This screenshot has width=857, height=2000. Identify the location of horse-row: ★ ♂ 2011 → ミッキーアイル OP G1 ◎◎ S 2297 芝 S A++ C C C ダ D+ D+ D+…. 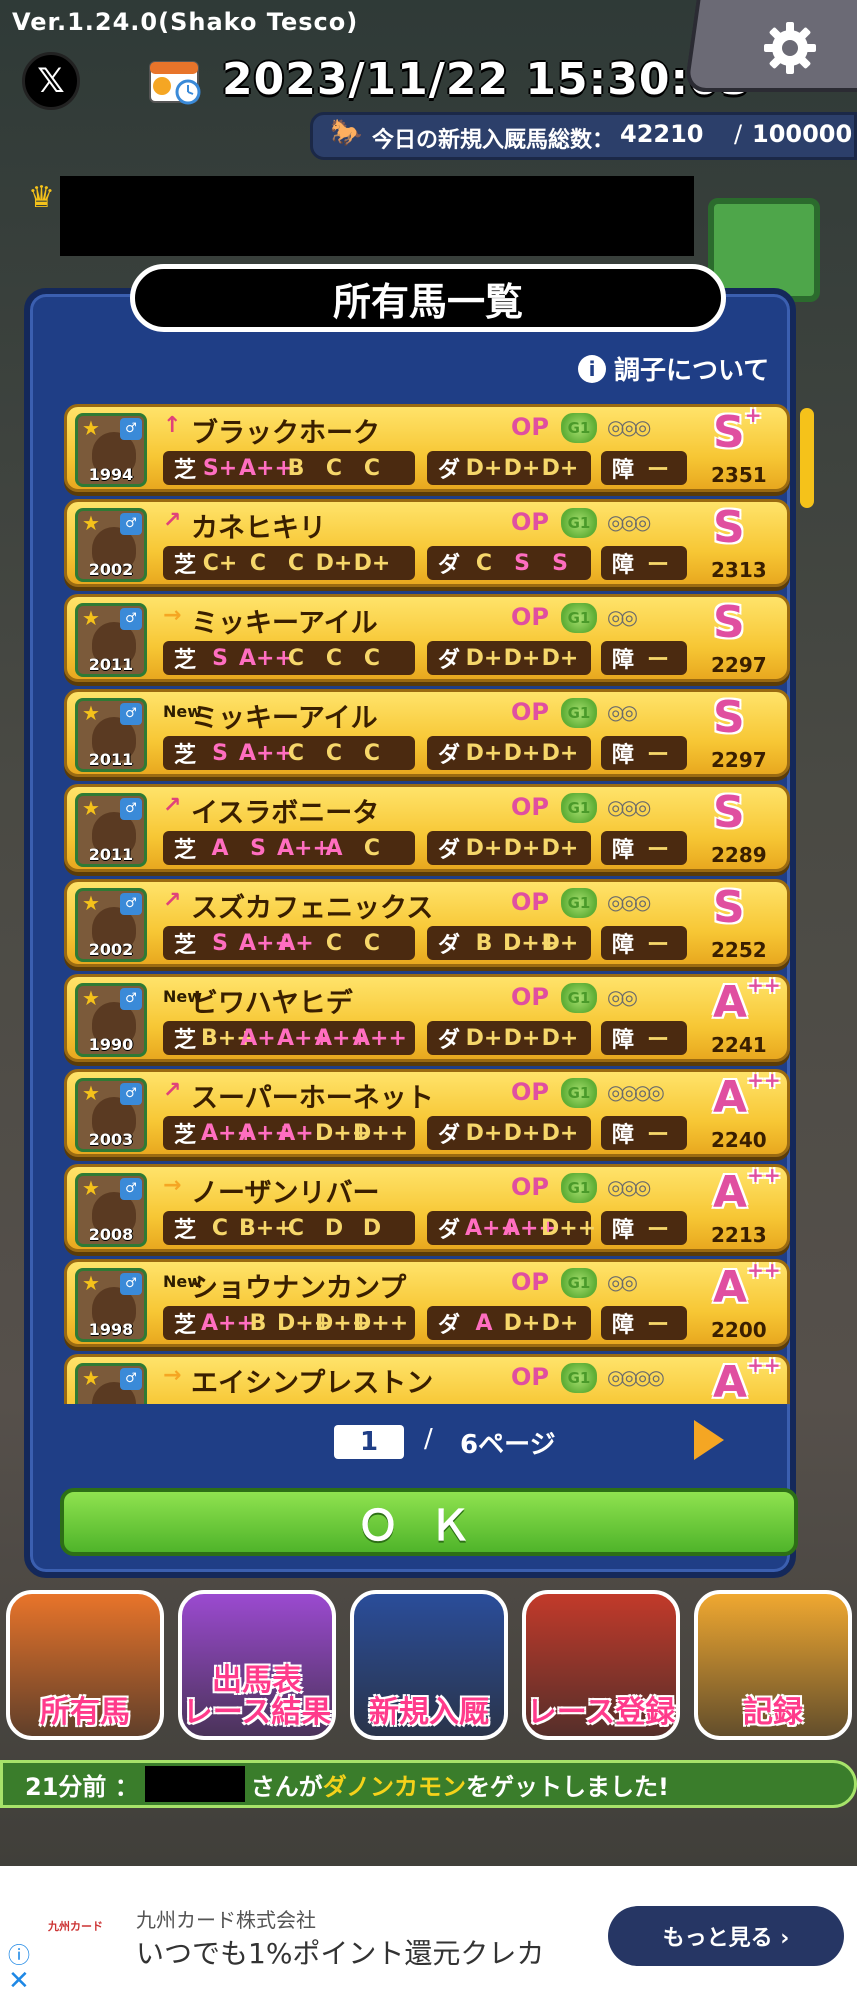
(427, 638).